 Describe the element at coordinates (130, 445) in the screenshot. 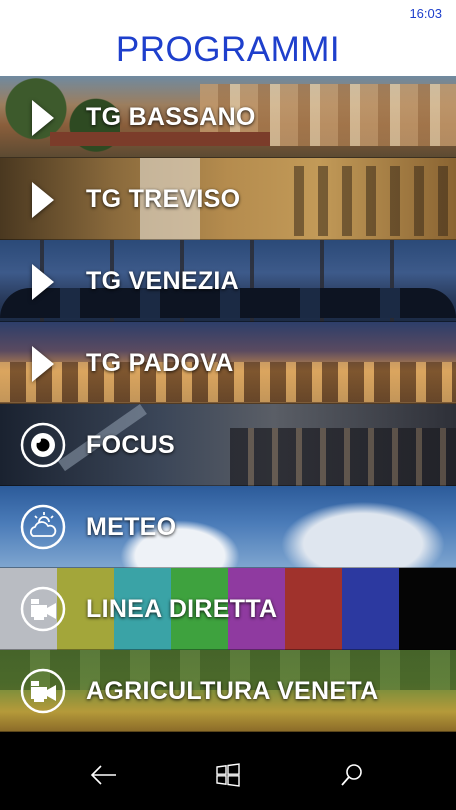

I see `program-label: FOCUS` at that location.